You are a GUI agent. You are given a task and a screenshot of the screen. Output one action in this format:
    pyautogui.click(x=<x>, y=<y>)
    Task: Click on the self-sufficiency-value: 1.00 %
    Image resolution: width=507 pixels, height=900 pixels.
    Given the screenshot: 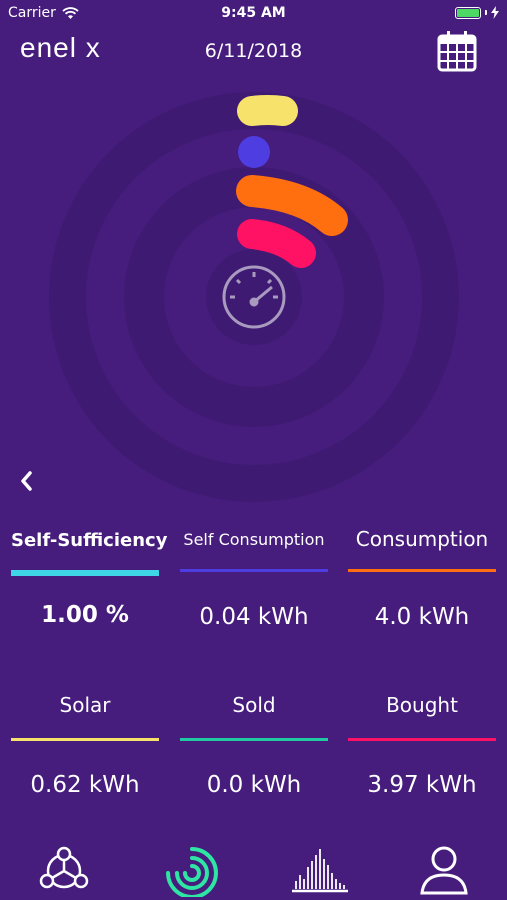 What is the action you would take?
    pyautogui.click(x=85, y=615)
    